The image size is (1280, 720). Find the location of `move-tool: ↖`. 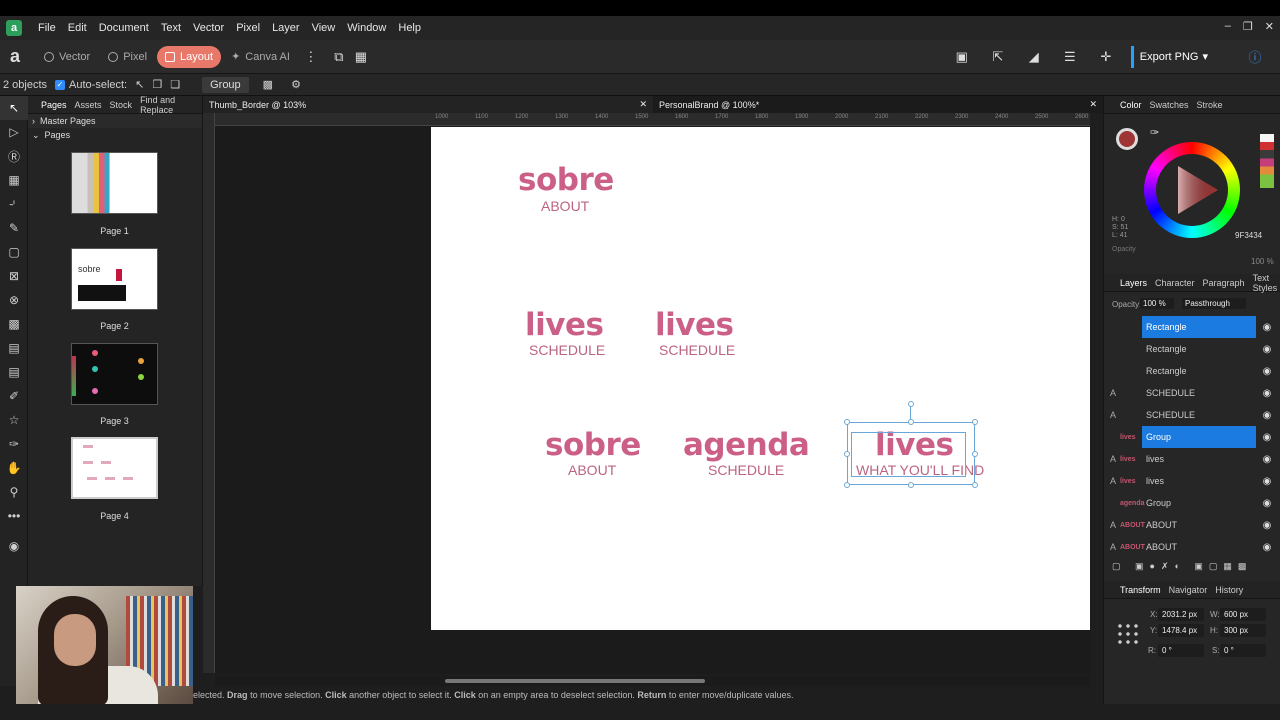

move-tool: ↖ is located at coordinates (14, 108).